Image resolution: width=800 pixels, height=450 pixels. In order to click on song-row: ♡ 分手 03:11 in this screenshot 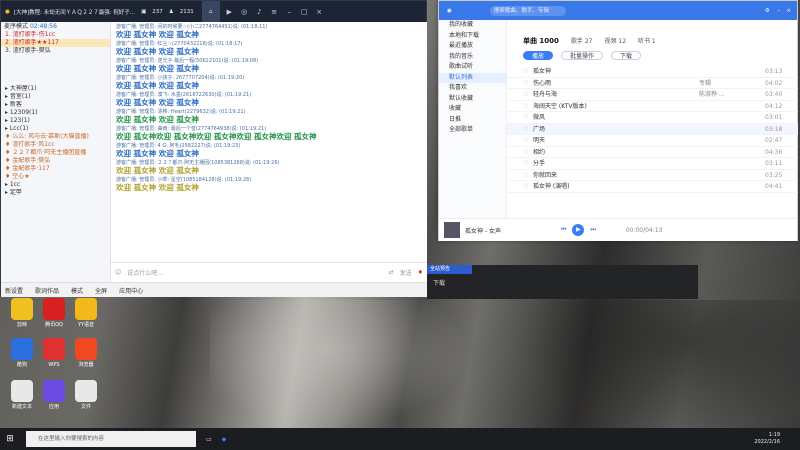, I will do `click(652, 164)`.